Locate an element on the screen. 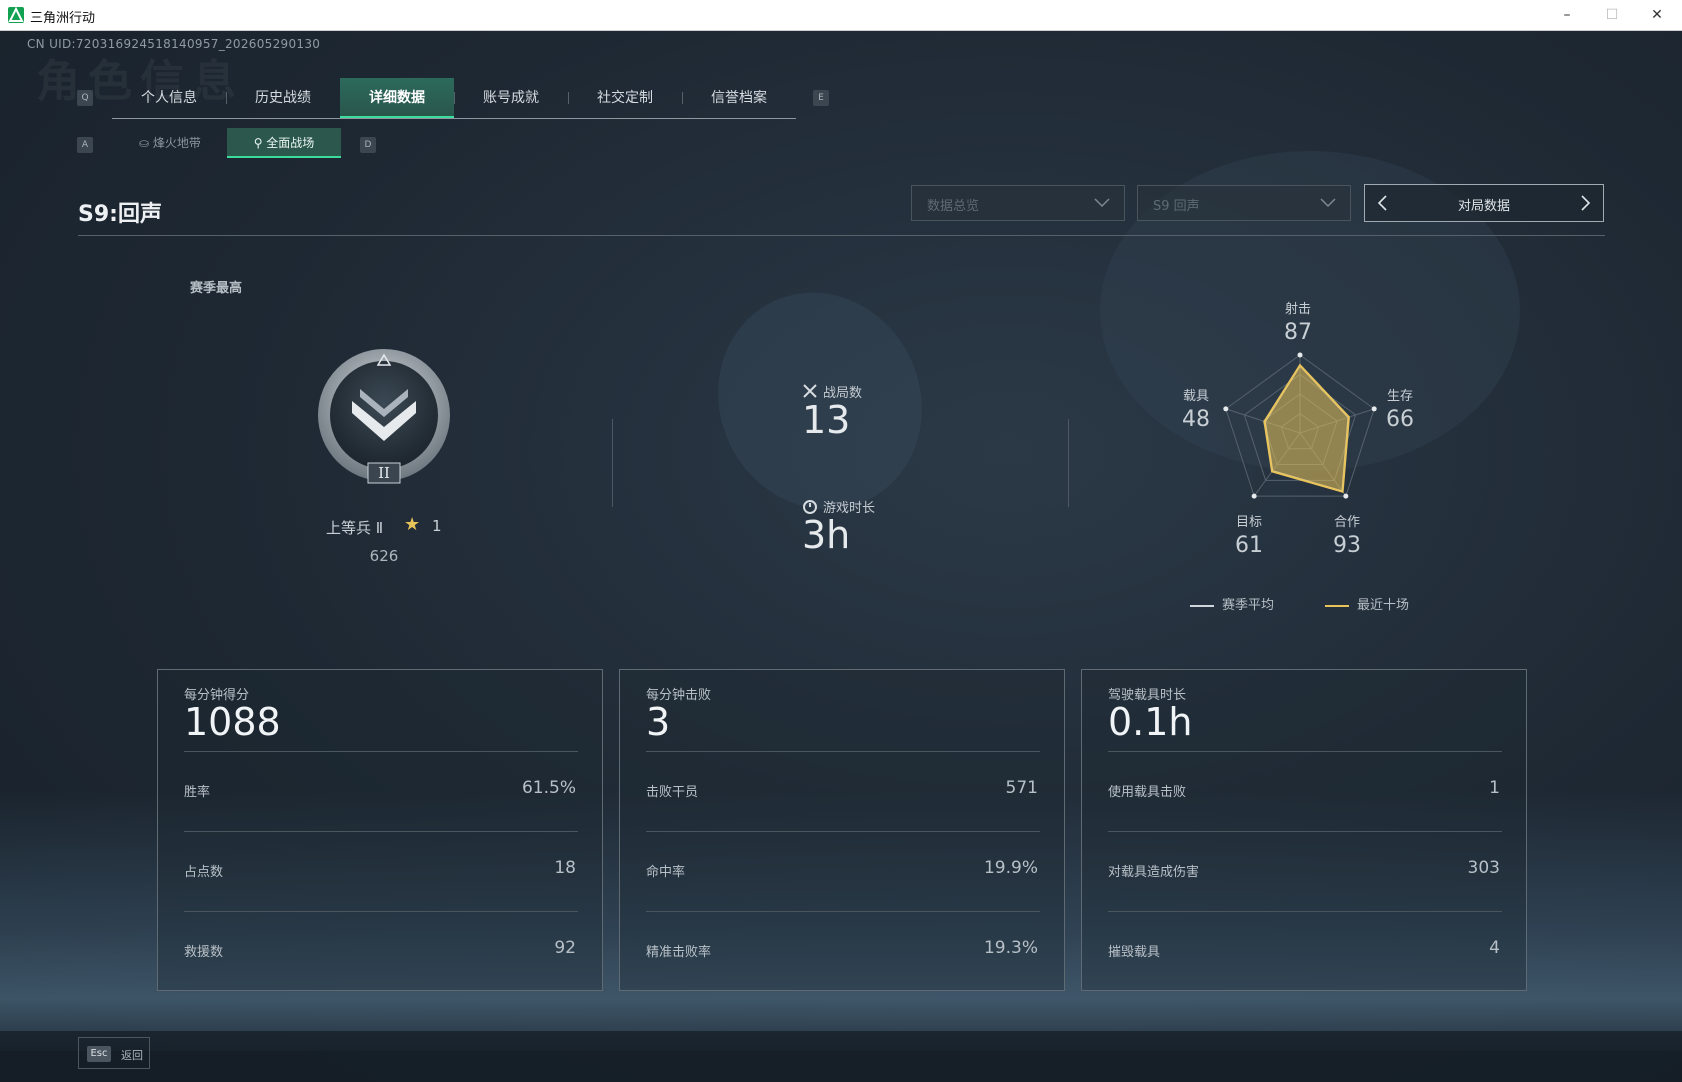 The width and height of the screenshot is (1682, 1082). rank-badge-icon: II is located at coordinates (384, 417).